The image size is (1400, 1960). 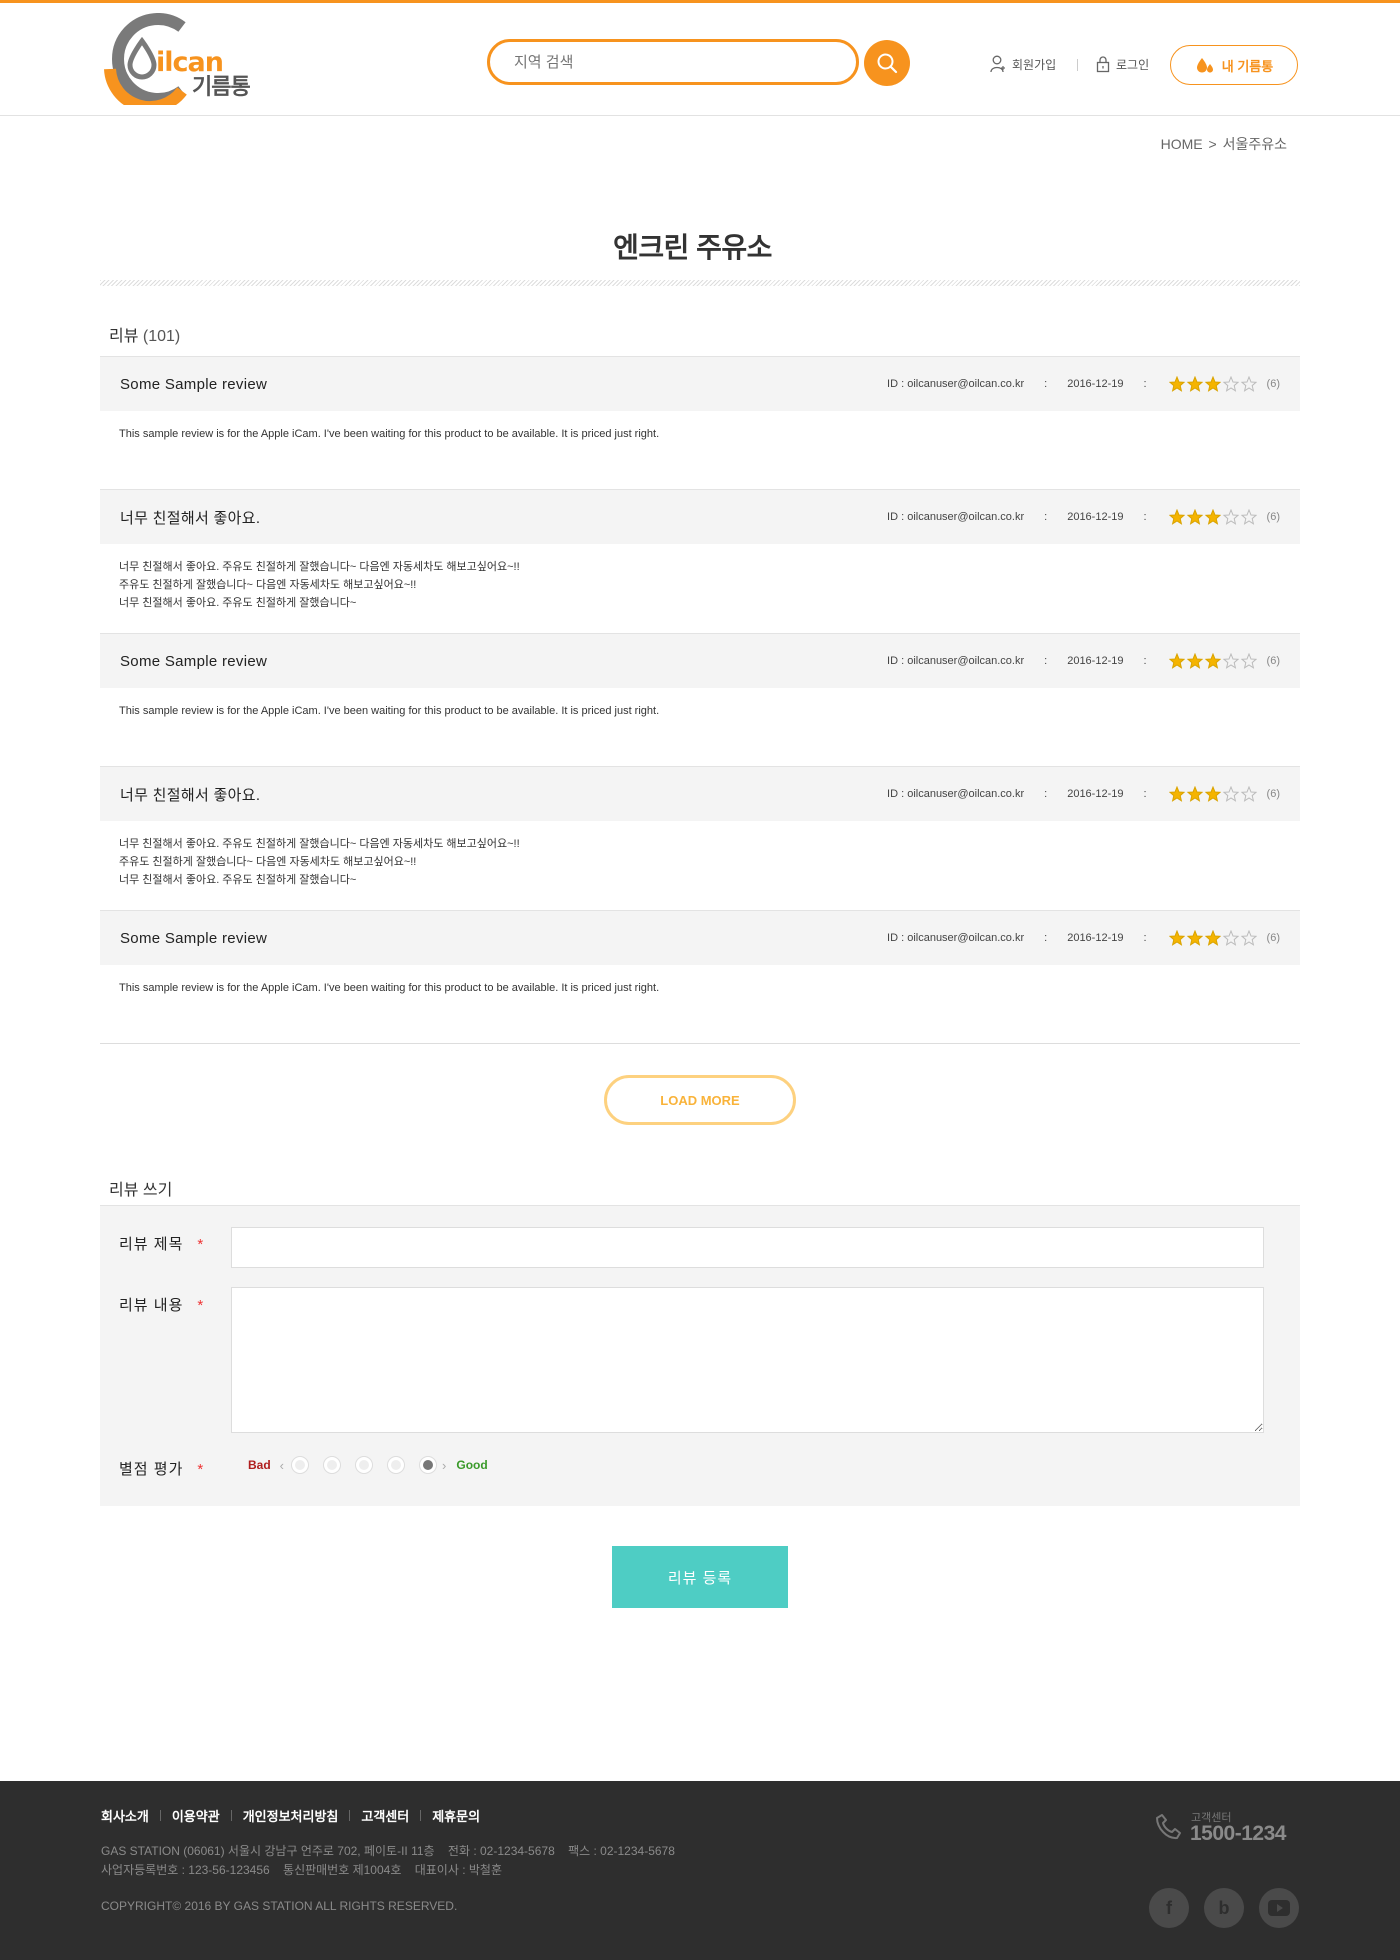 What do you see at coordinates (238, 880) in the screenshot?
I see `review-body-line: 너무 친절해서 좋아요. 주유도 친절하게 잘했습니다~` at bounding box center [238, 880].